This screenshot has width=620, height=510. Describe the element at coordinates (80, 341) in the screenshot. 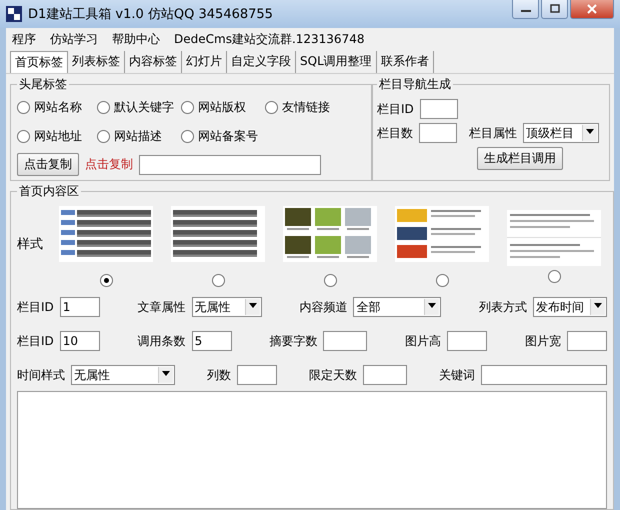

I see `input-field: 10` at that location.